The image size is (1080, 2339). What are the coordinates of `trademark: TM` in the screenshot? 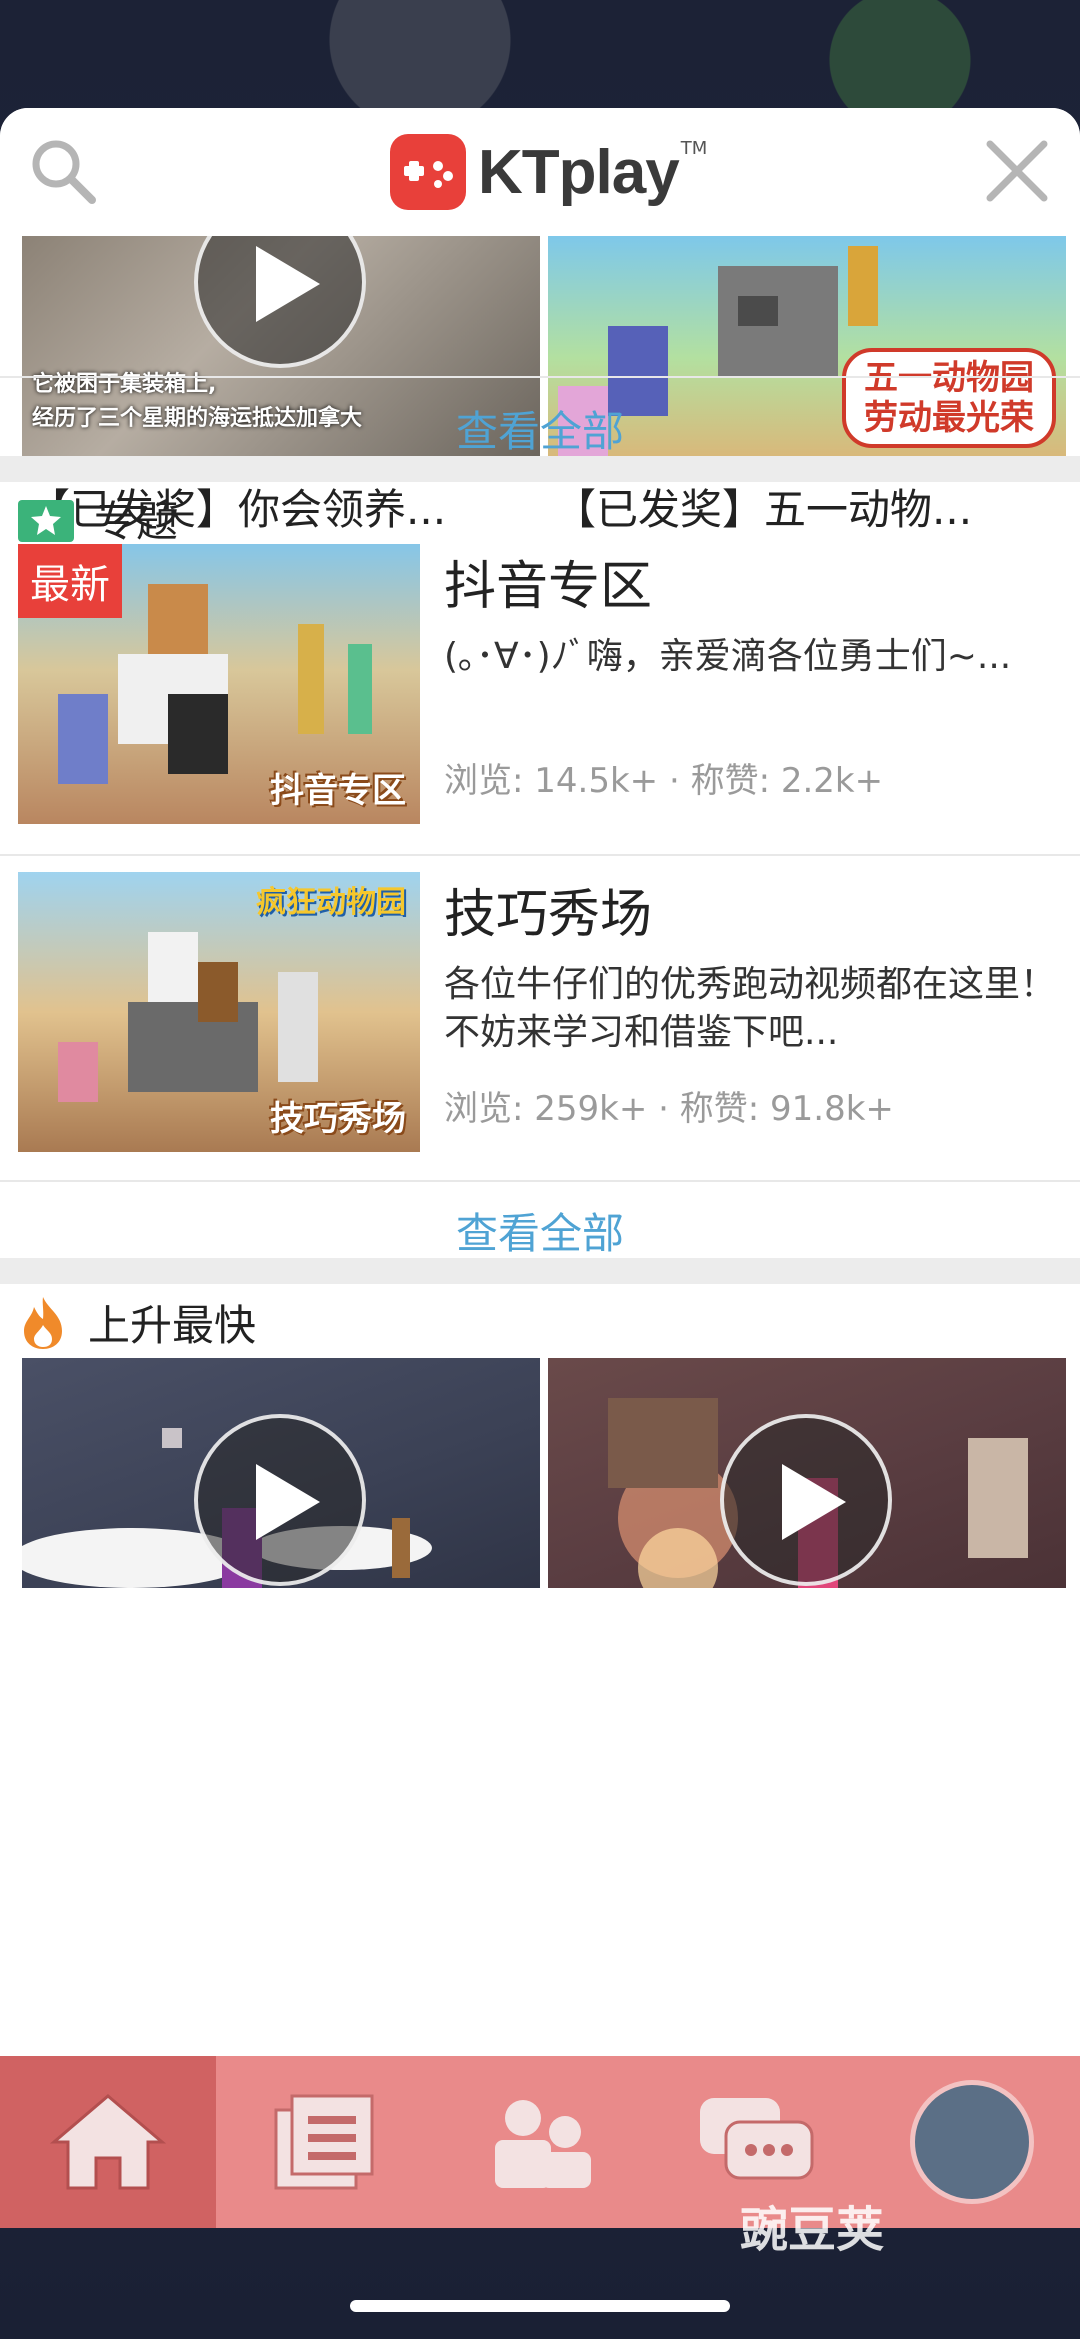 It's located at (694, 148).